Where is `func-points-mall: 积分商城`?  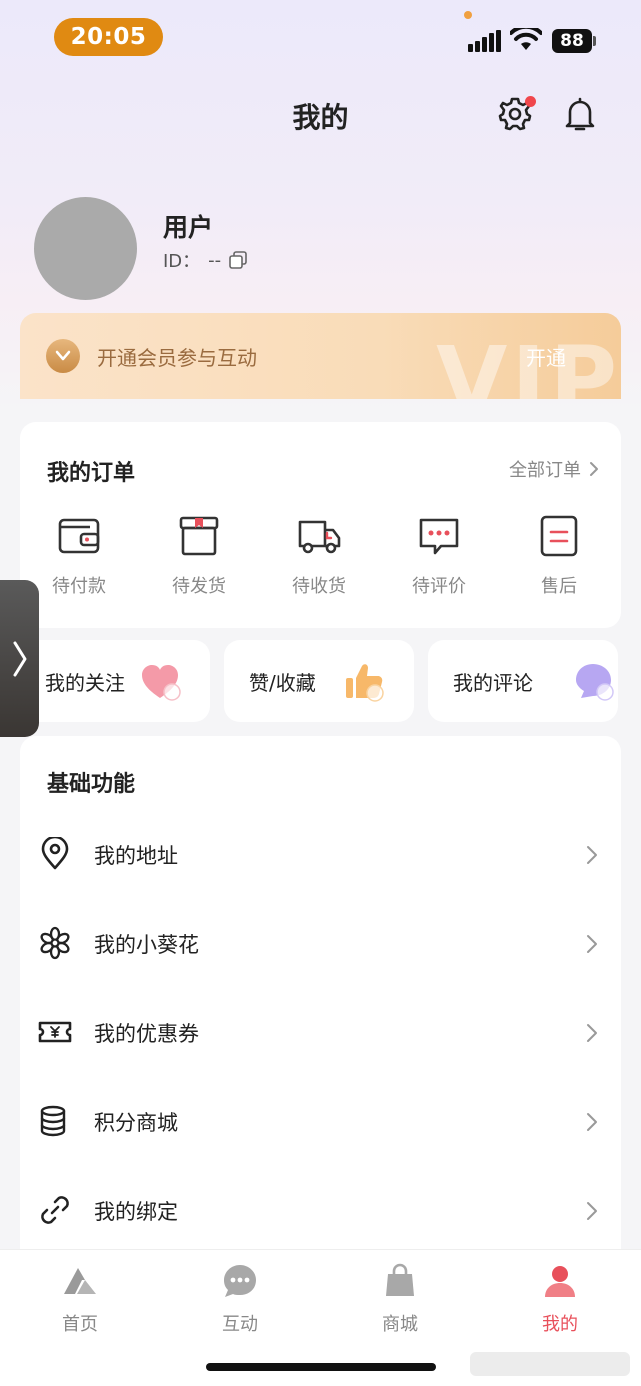 func-points-mall: 积分商城 is located at coordinates (320, 1122).